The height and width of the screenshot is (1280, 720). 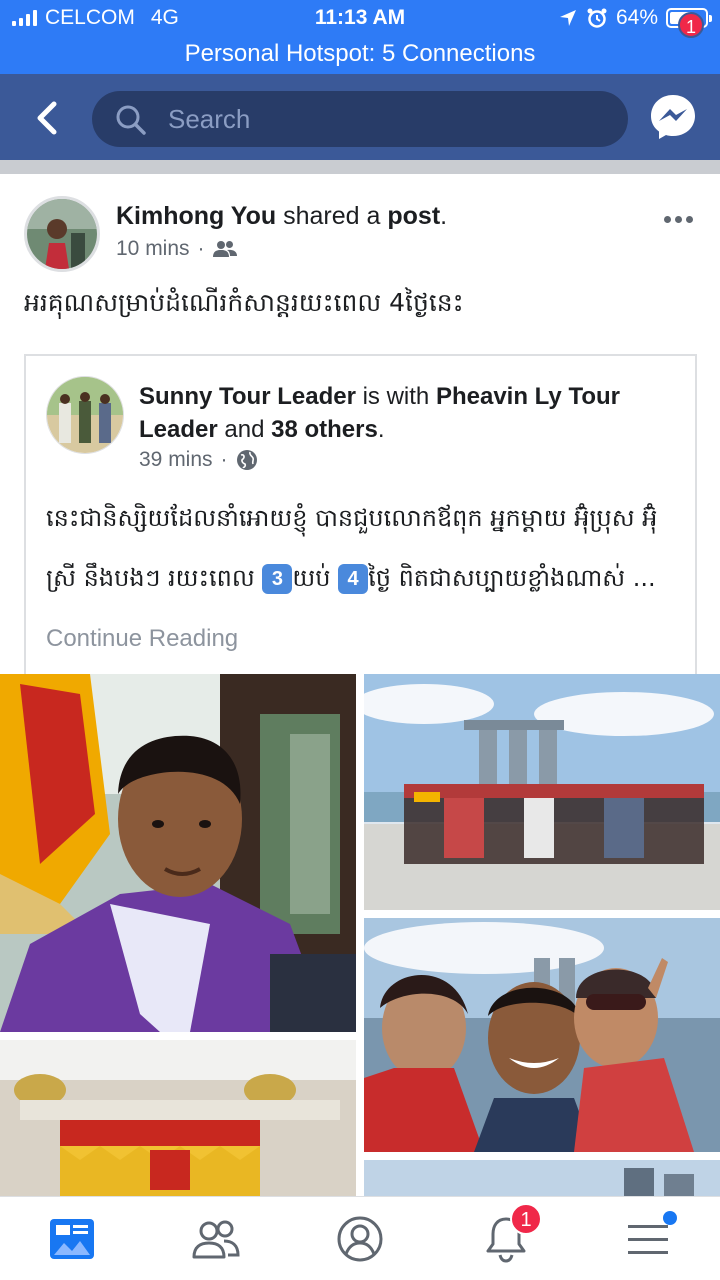 What do you see at coordinates (48, 118) in the screenshot?
I see `back-icon` at bounding box center [48, 118].